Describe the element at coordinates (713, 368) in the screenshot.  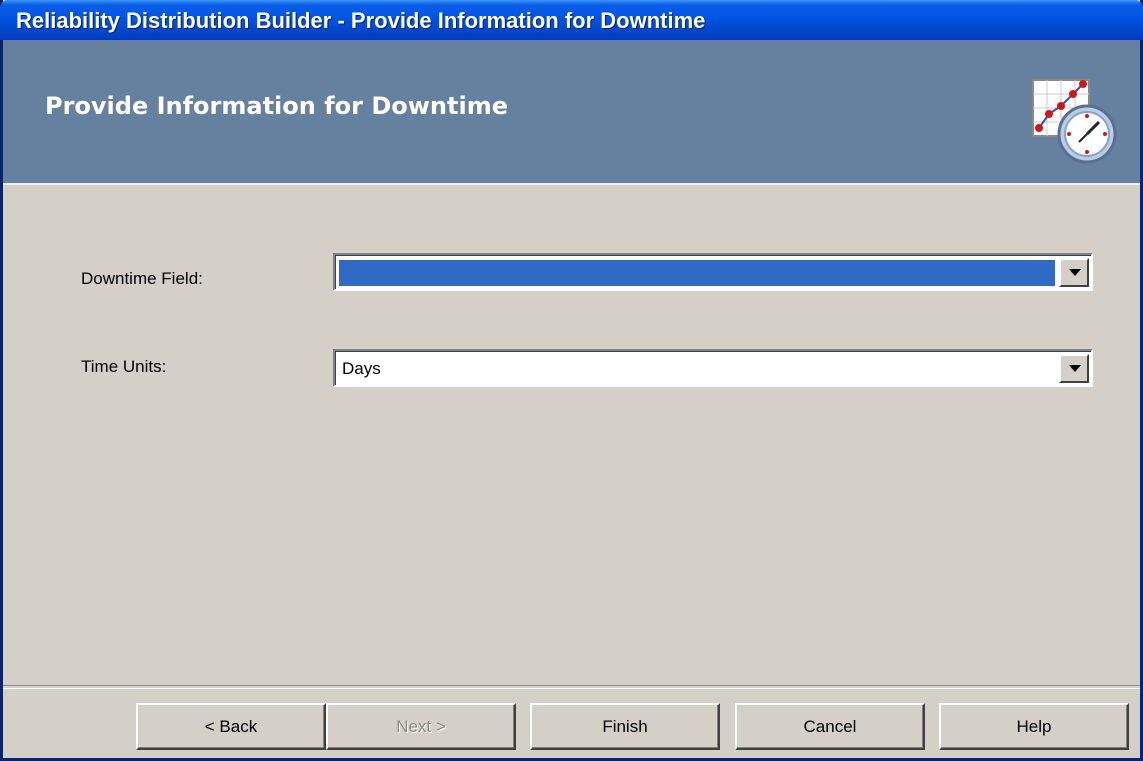
I see `time-units-combobox: Days` at that location.